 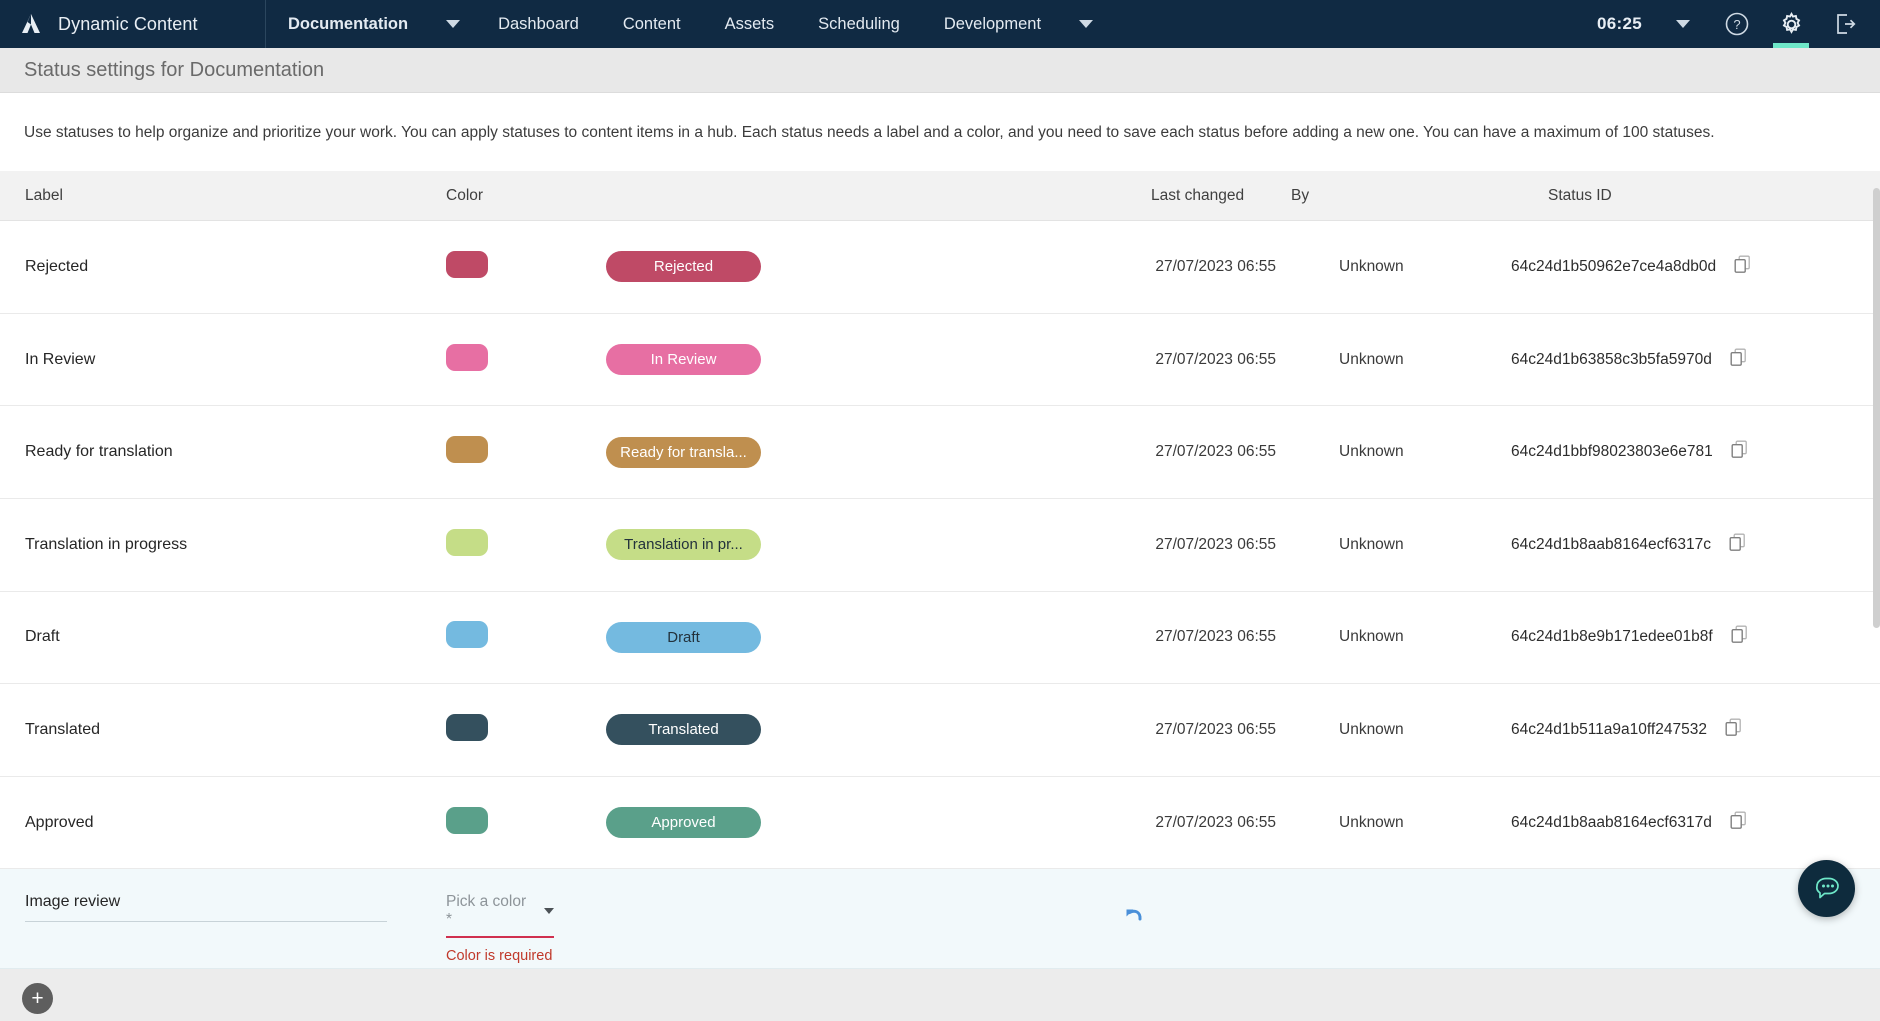 I want to click on add-status-button: +, so click(x=37, y=999).